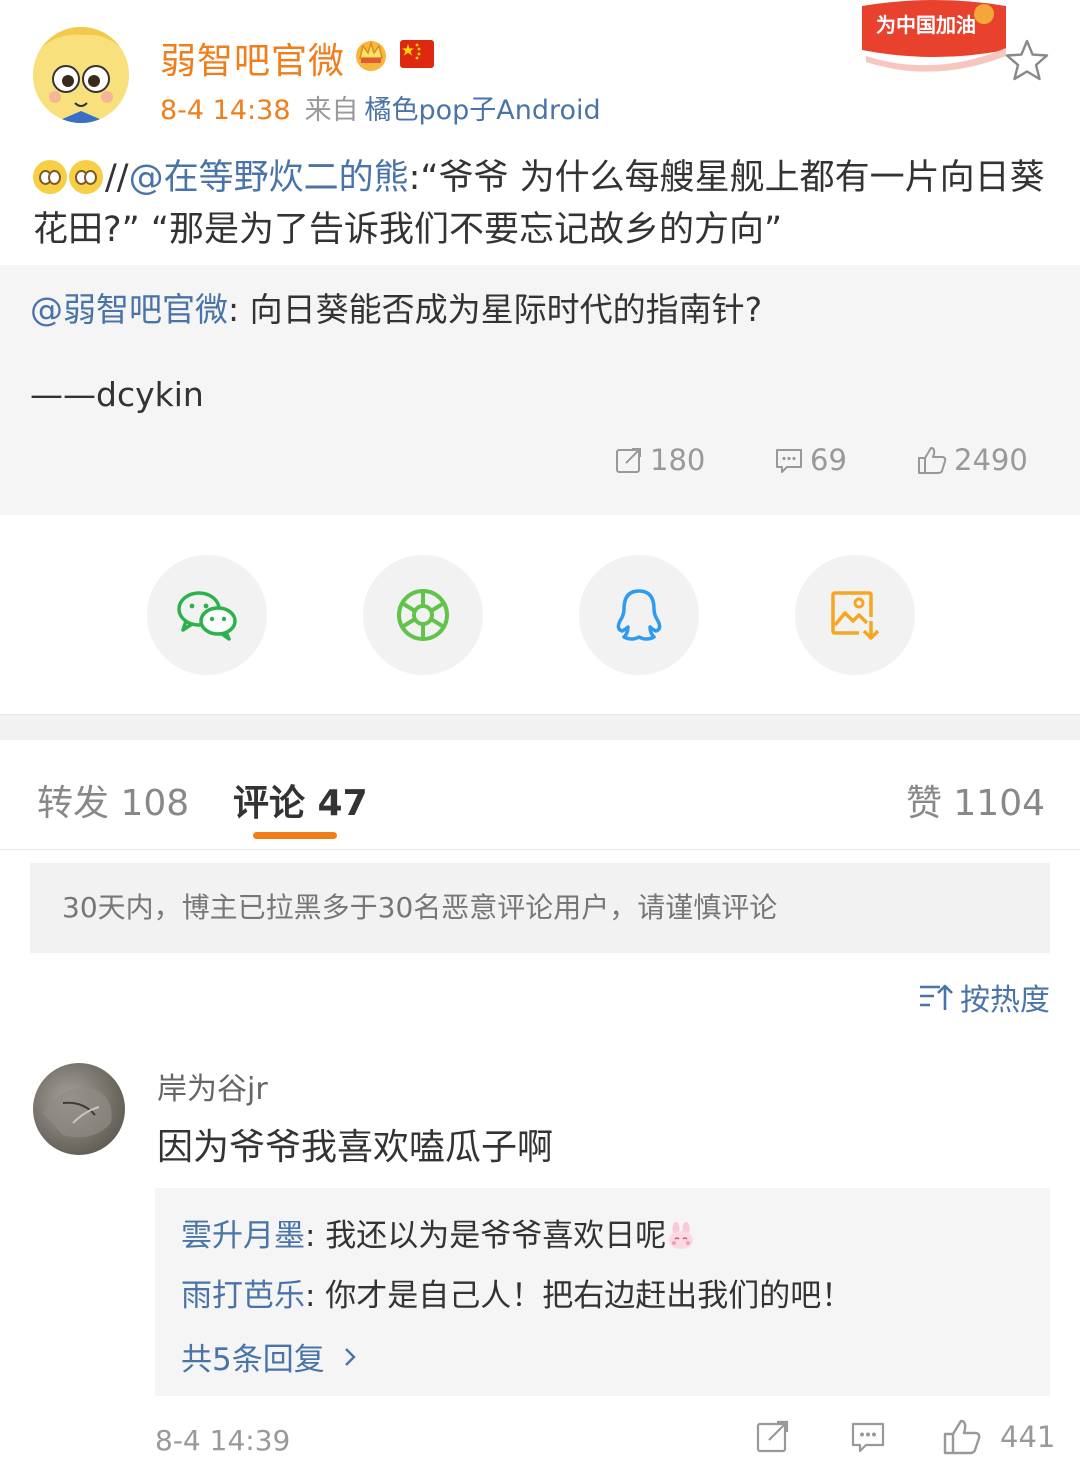 This screenshot has height=1471, width=1080. I want to click on crown-icon, so click(371, 55).